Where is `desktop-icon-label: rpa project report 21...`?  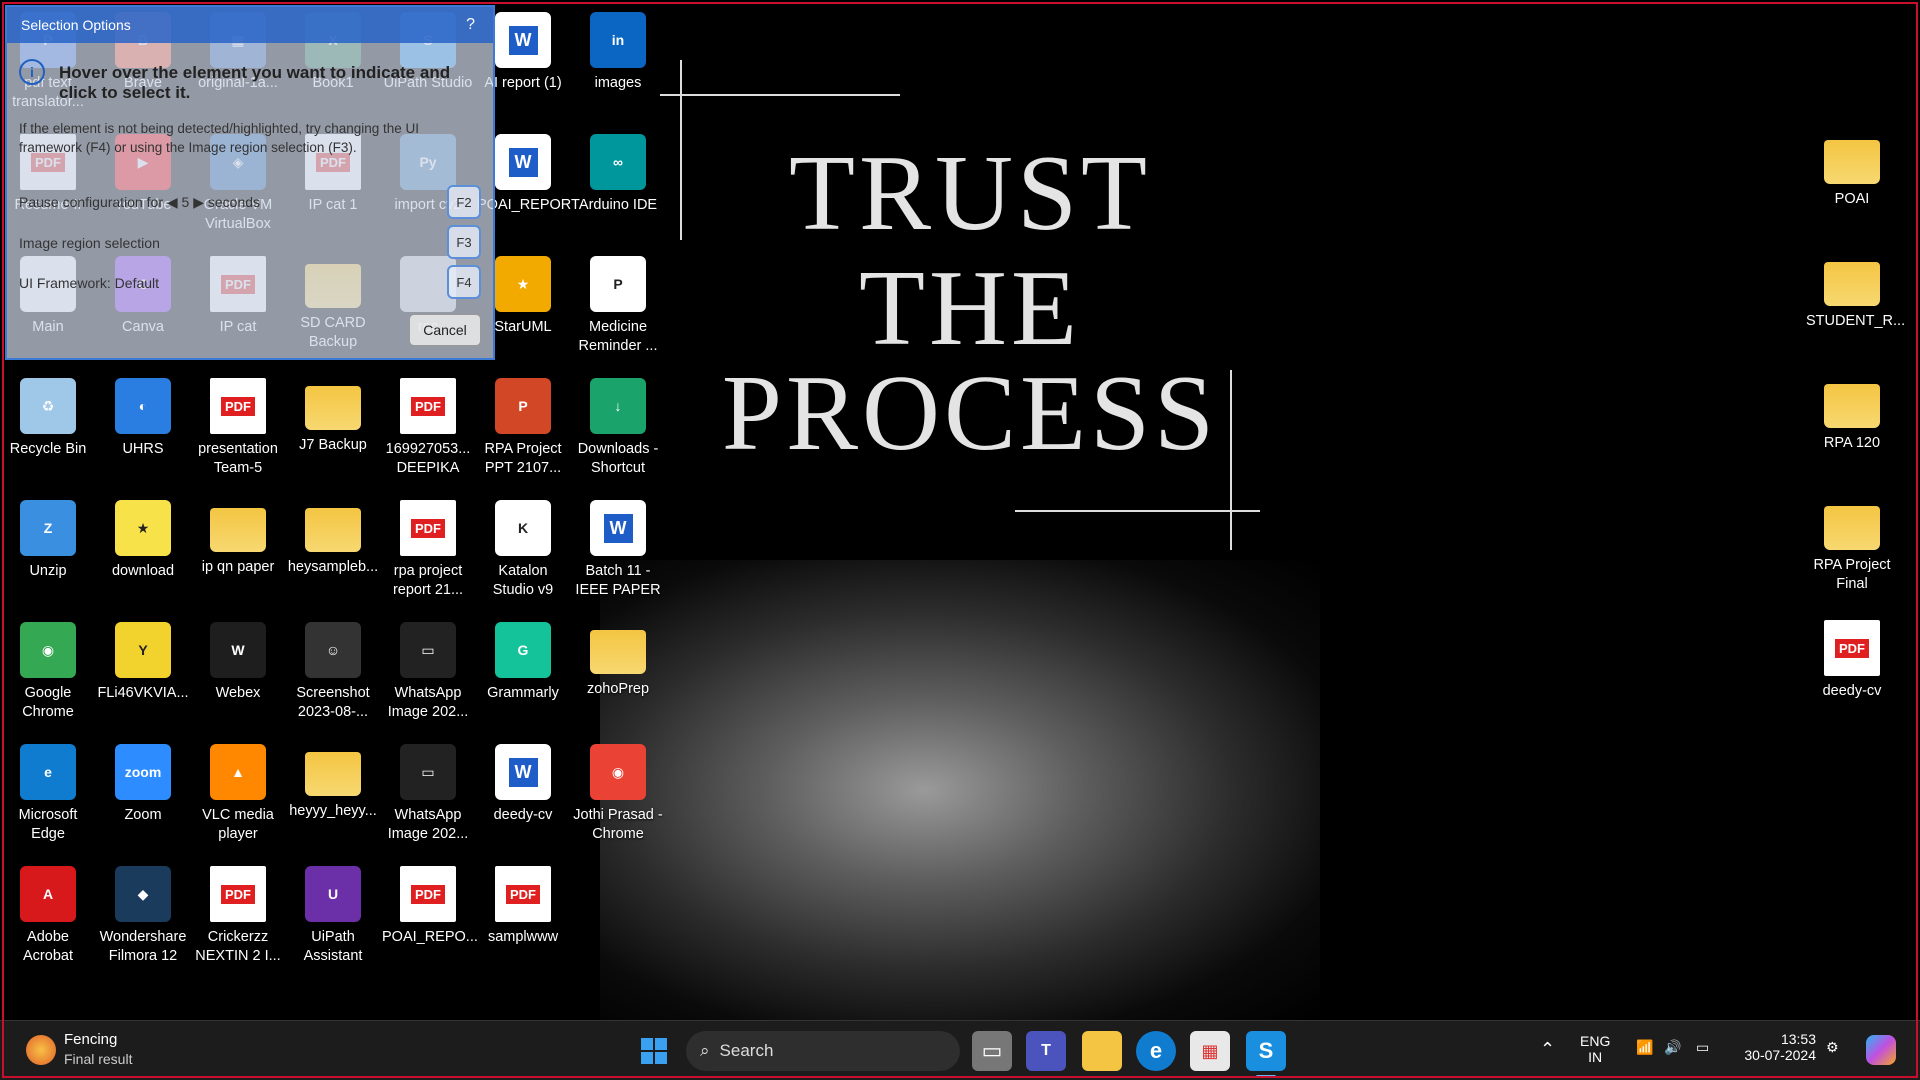
desktop-icon-label: rpa project report 21... is located at coordinates (428, 580).